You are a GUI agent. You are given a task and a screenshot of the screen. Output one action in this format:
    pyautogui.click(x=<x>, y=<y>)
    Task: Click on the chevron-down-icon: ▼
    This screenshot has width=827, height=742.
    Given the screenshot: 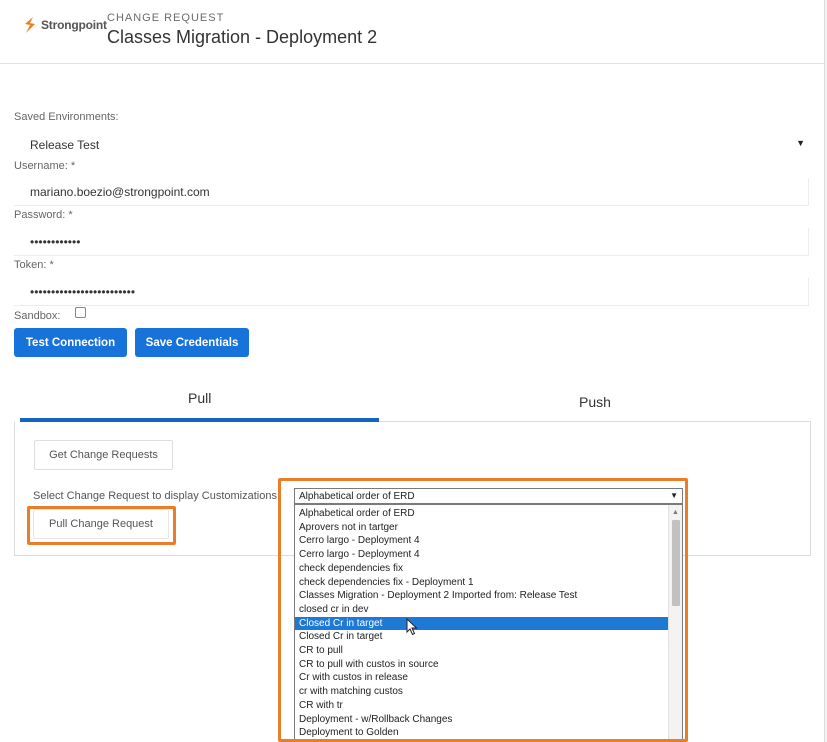 What is the action you would take?
    pyautogui.click(x=800, y=143)
    